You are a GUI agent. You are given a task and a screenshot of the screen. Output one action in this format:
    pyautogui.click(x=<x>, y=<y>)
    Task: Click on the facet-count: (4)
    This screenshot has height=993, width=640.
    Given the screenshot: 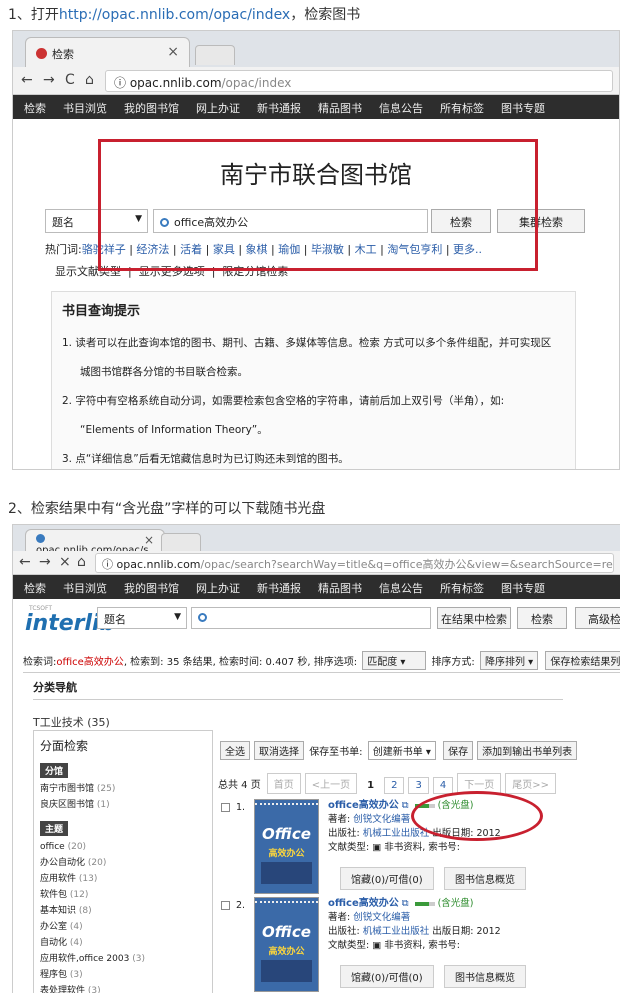 What is the action you would take?
    pyautogui.click(x=76, y=927)
    